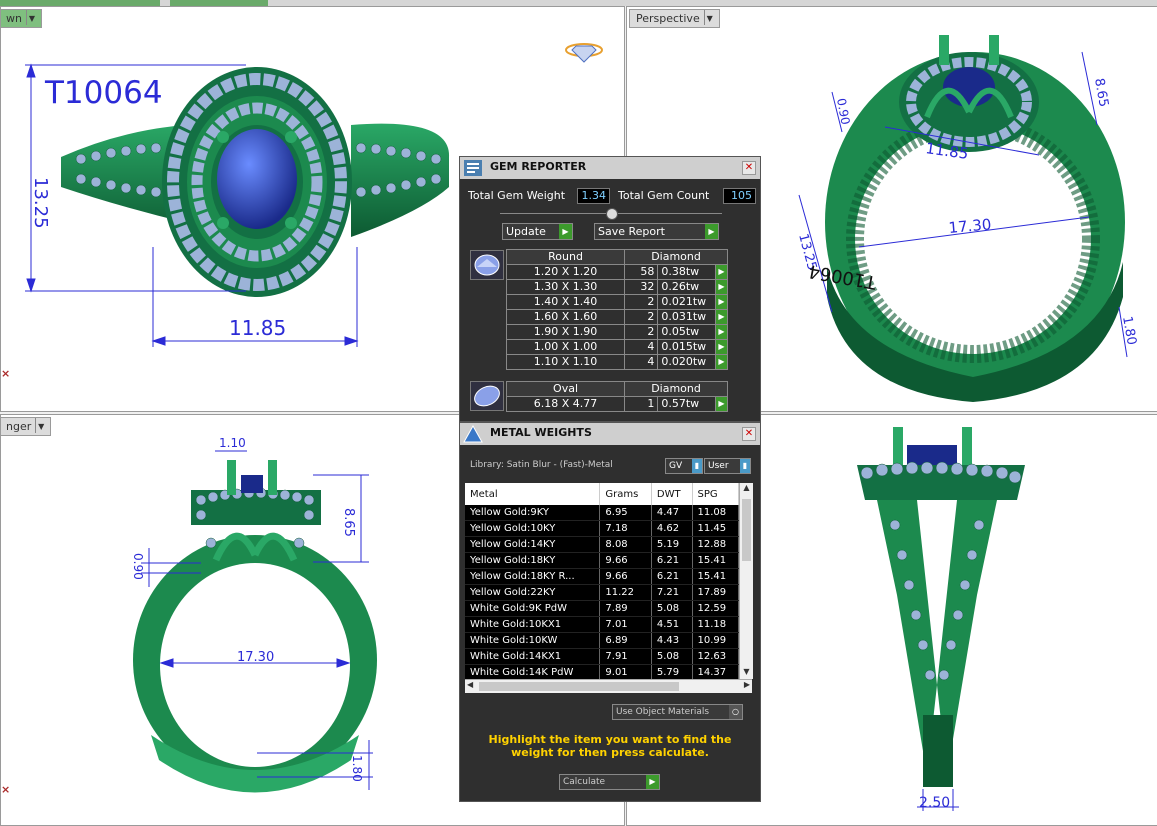 The height and width of the screenshot is (826, 1157). I want to click on user-toggle: User ▮, so click(727, 466).